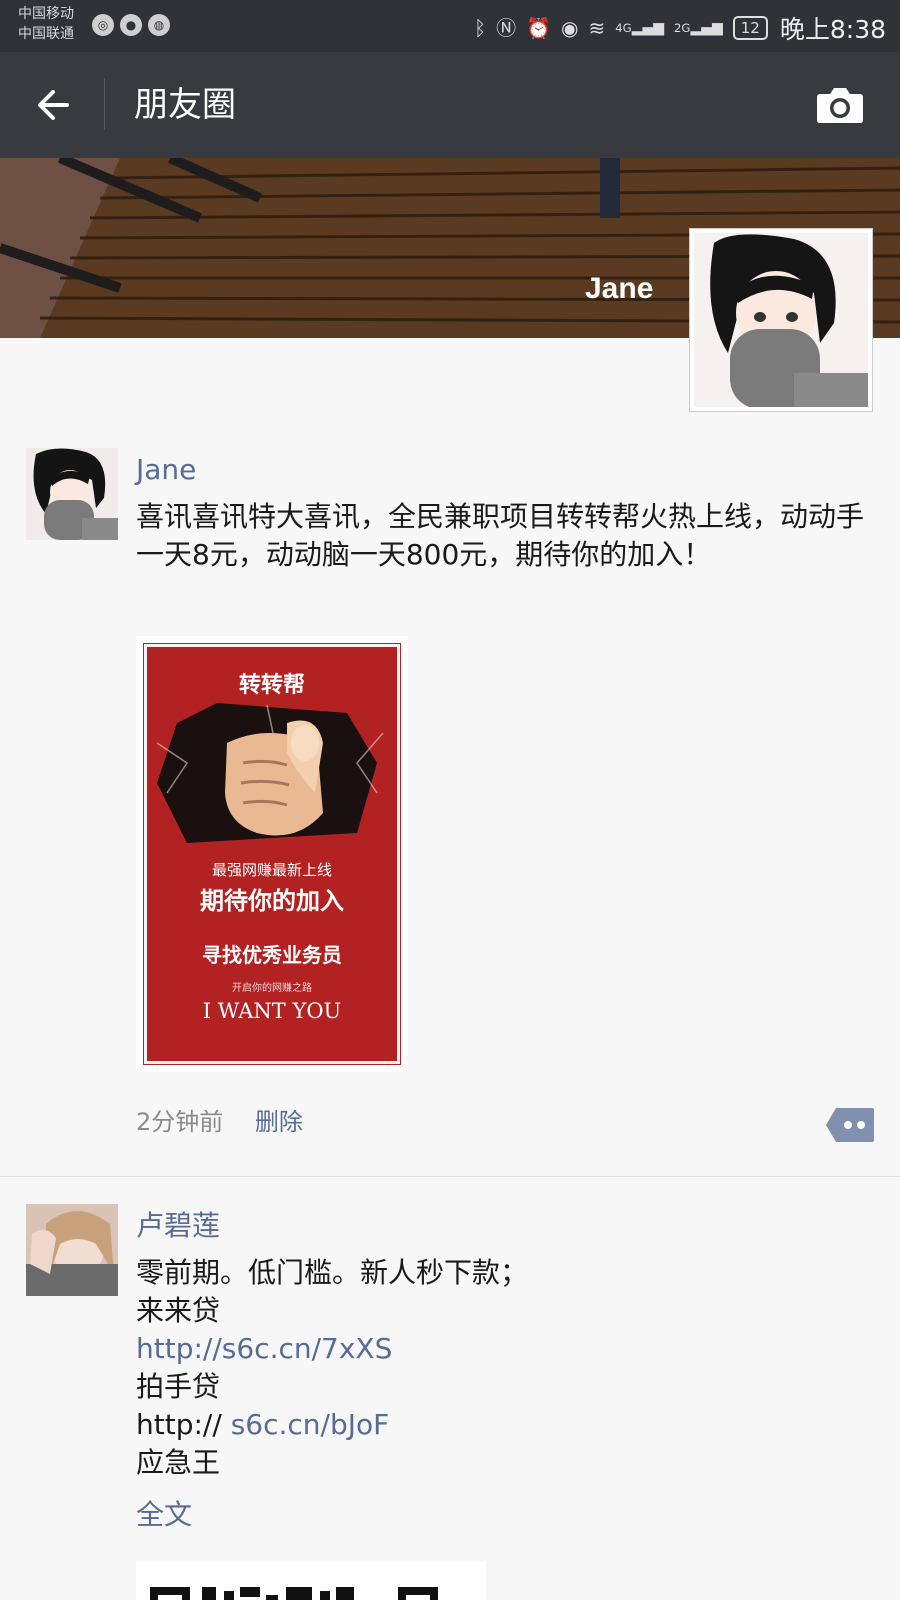 The image size is (900, 1600). What do you see at coordinates (310, 1424) in the screenshot?
I see `post-link: s6c.cn/bJoF` at bounding box center [310, 1424].